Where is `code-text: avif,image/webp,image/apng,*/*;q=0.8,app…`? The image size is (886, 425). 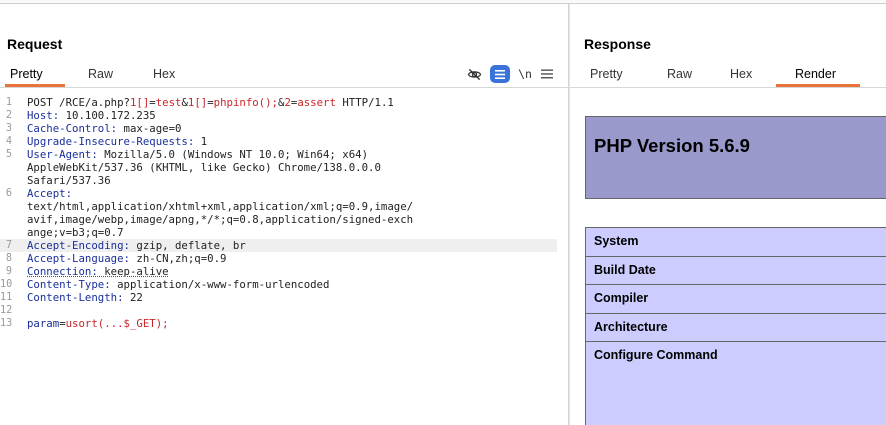 code-text: avif,image/webp,image/apng,*/*;q=0.8,app… is located at coordinates (220, 219).